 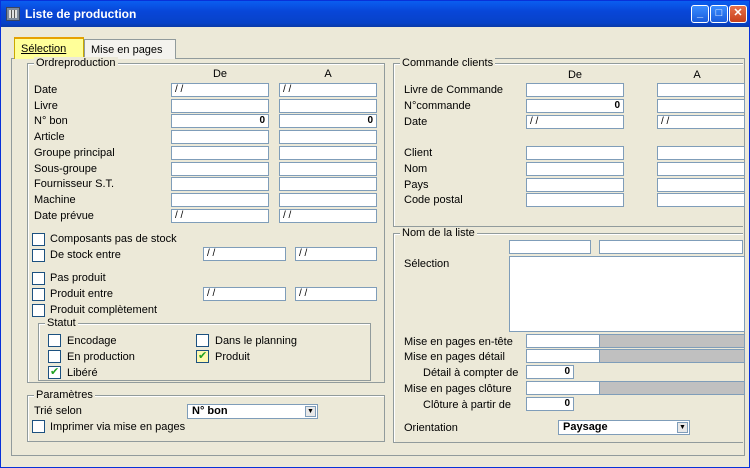 What do you see at coordinates (38, 426) in the screenshot?
I see `imprimer-checkbox` at bounding box center [38, 426].